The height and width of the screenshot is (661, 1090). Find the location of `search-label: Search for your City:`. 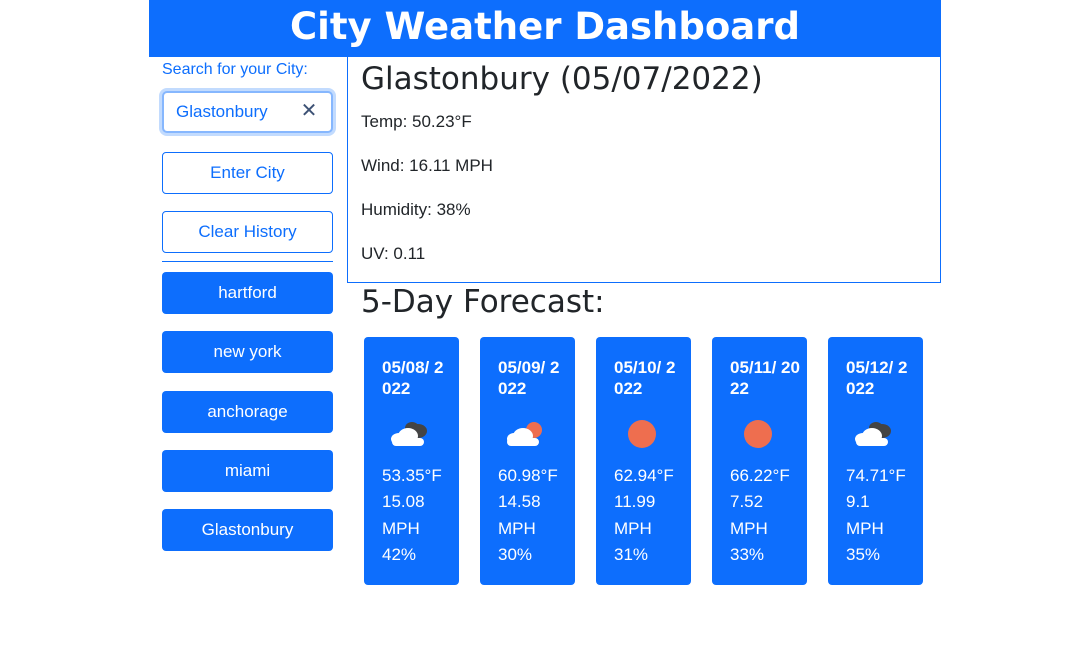

search-label: Search for your City: is located at coordinates (235, 69).